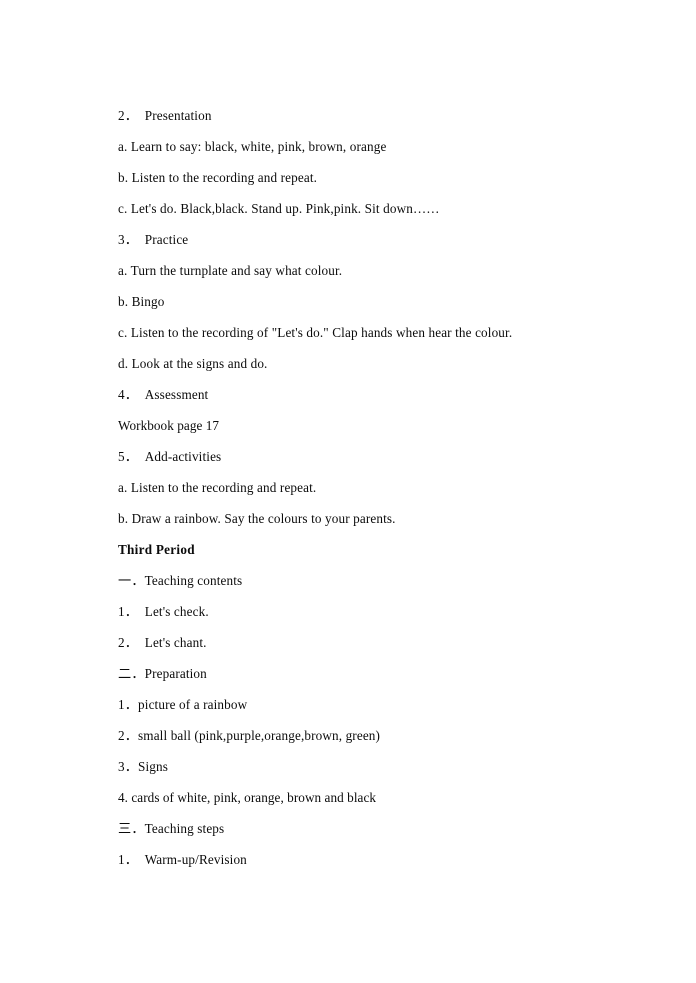 The width and height of the screenshot is (696, 983). Describe the element at coordinates (180, 580) in the screenshot. I see `text-line: 一．Teaching contents` at that location.